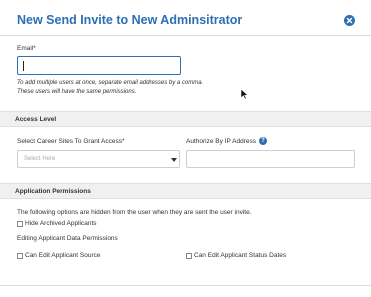  I want to click on hide-archived-label: Hide Archived Applicants, so click(61, 223).